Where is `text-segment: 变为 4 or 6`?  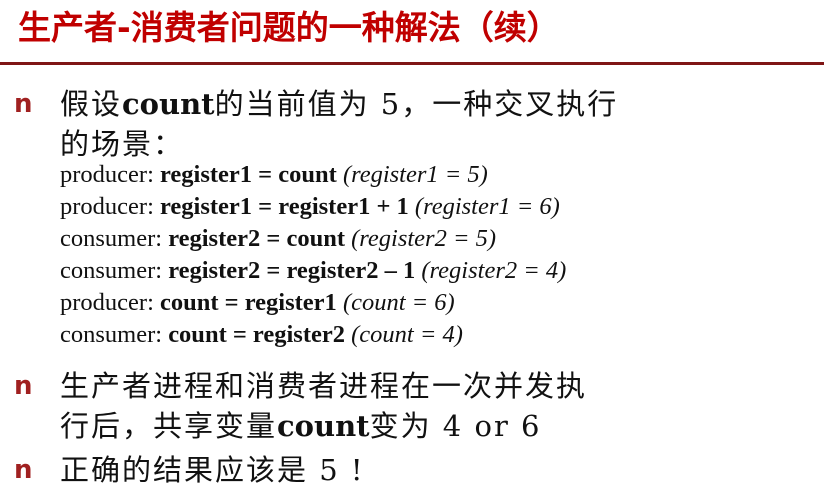
text-segment: 变为 4 or 6 is located at coordinates (455, 426).